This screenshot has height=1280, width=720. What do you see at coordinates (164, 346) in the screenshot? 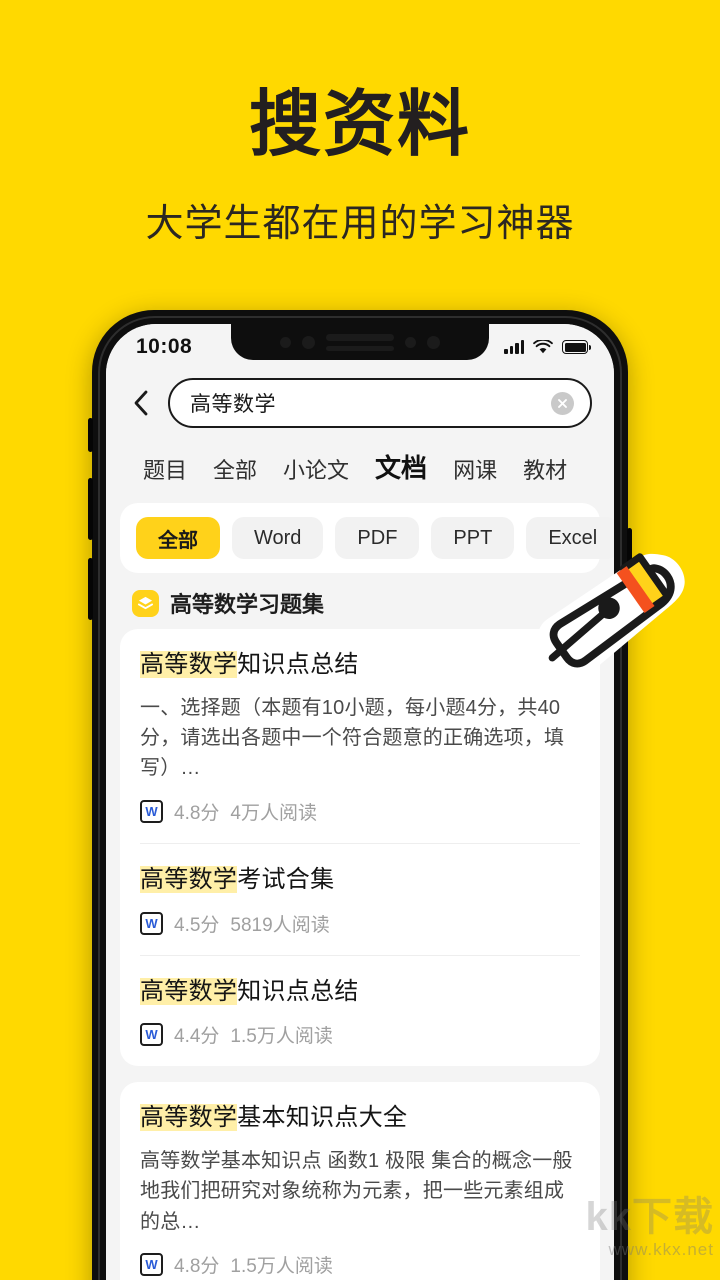
I see `status-time: 10:08` at bounding box center [164, 346].